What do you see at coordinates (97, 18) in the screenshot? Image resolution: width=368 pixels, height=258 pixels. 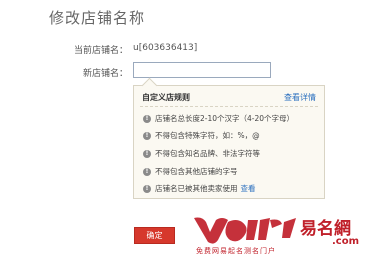 I see `page-title: 修改店铺名称` at bounding box center [97, 18].